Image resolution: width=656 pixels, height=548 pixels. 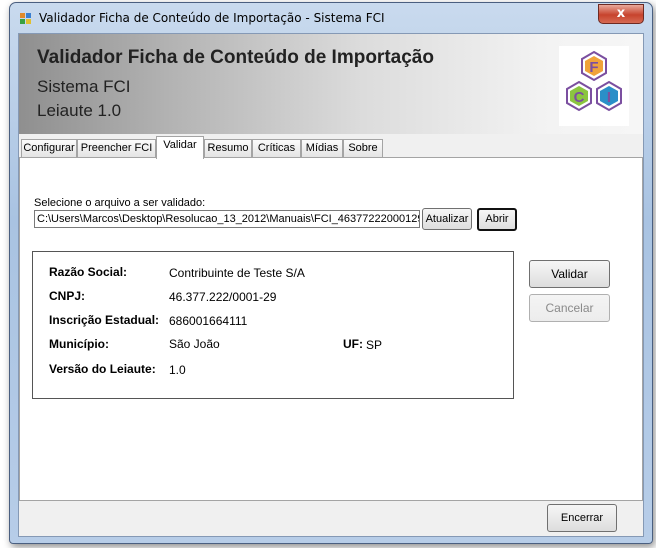 What do you see at coordinates (177, 370) in the screenshot?
I see `versao-leiaute-value: 1.0` at bounding box center [177, 370].